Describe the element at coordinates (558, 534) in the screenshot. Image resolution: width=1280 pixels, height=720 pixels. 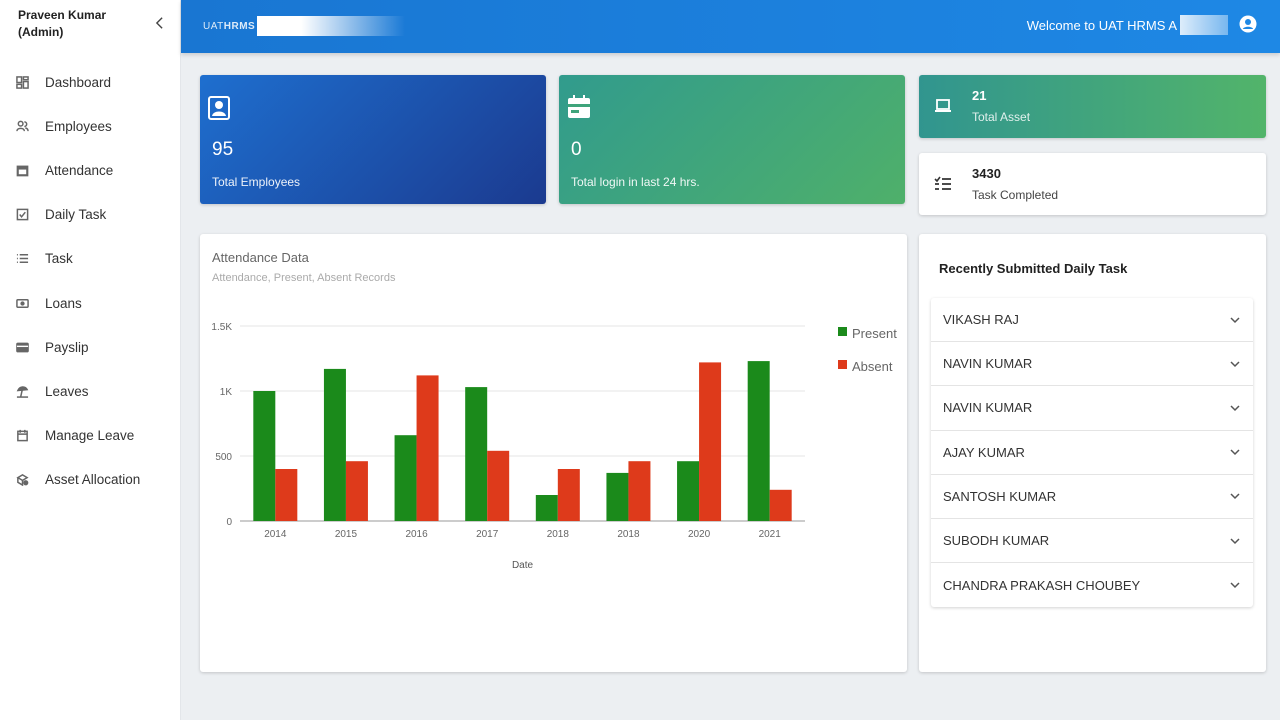
I see `x-tick-label: 2018` at that location.